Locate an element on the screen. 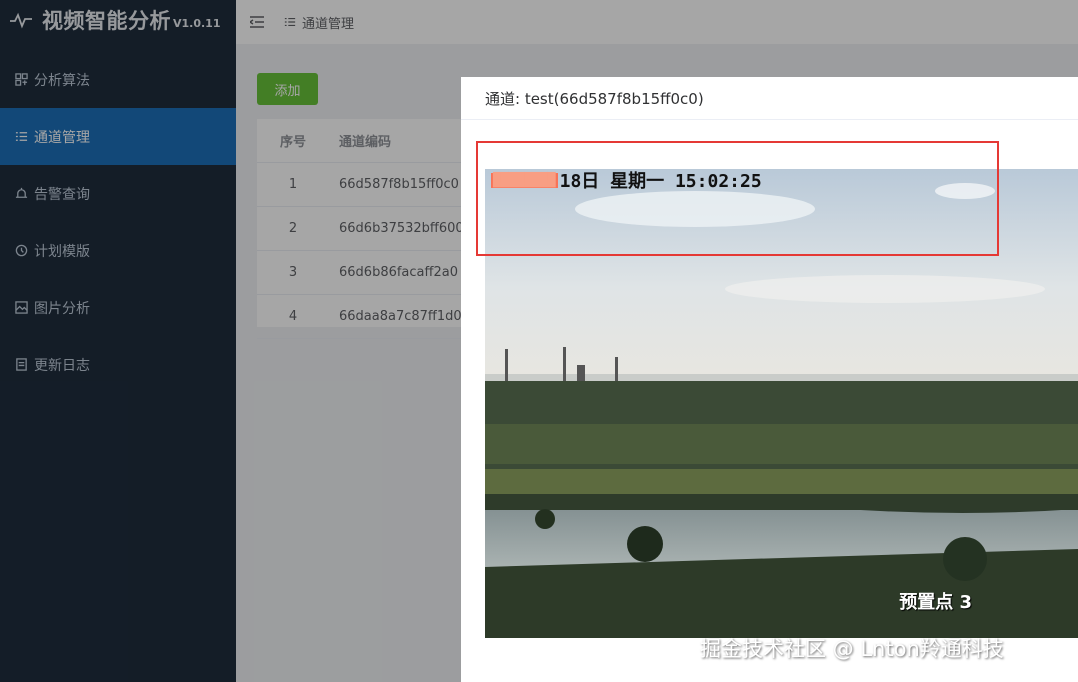  osd-preset: 预置点 3 is located at coordinates (935, 602).